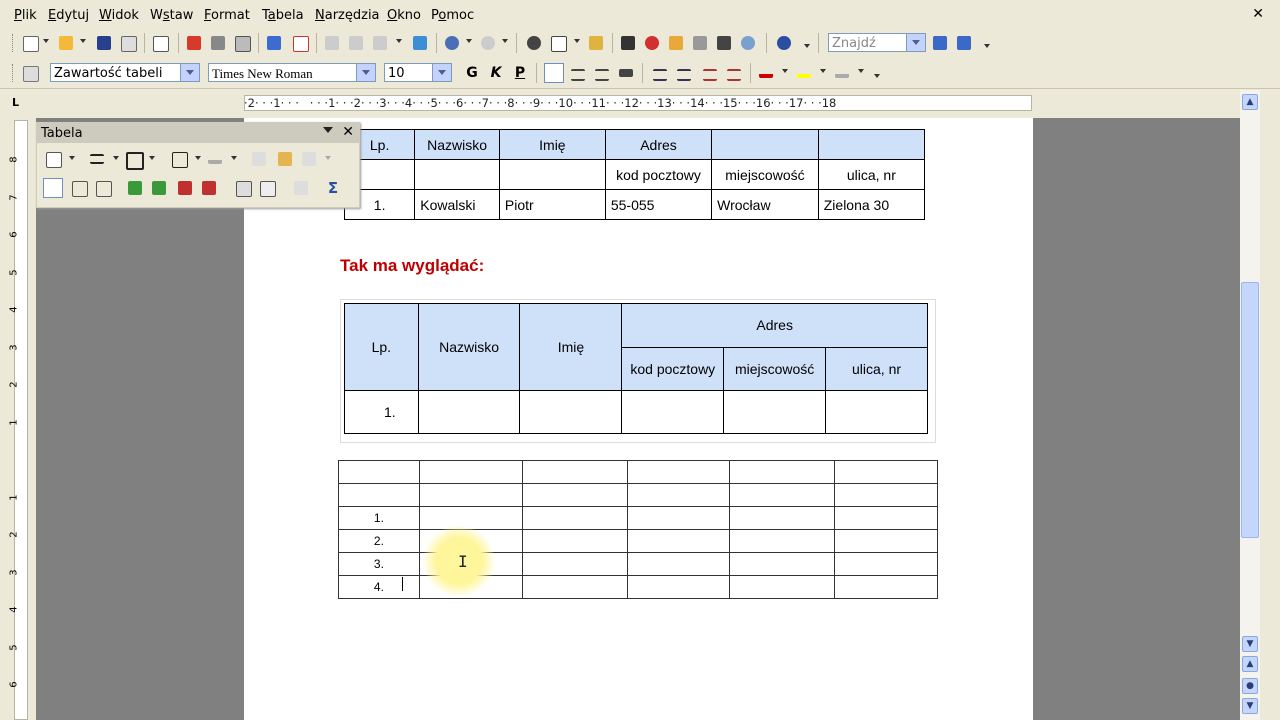 This screenshot has height=720, width=1280. What do you see at coordinates (381, 347) in the screenshot?
I see `table-cell: Lp.` at bounding box center [381, 347].